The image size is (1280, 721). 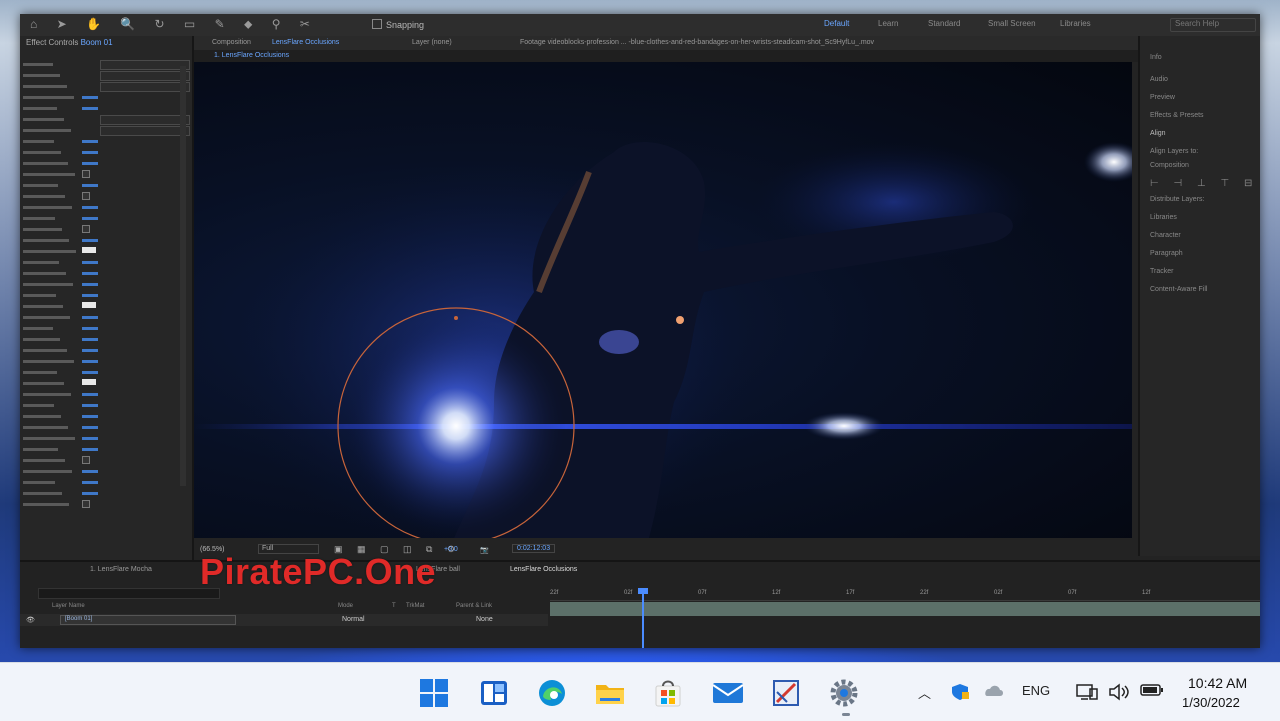 What do you see at coordinates (1161, 271) in the screenshot?
I see `right-panel-item: Tracker` at bounding box center [1161, 271].